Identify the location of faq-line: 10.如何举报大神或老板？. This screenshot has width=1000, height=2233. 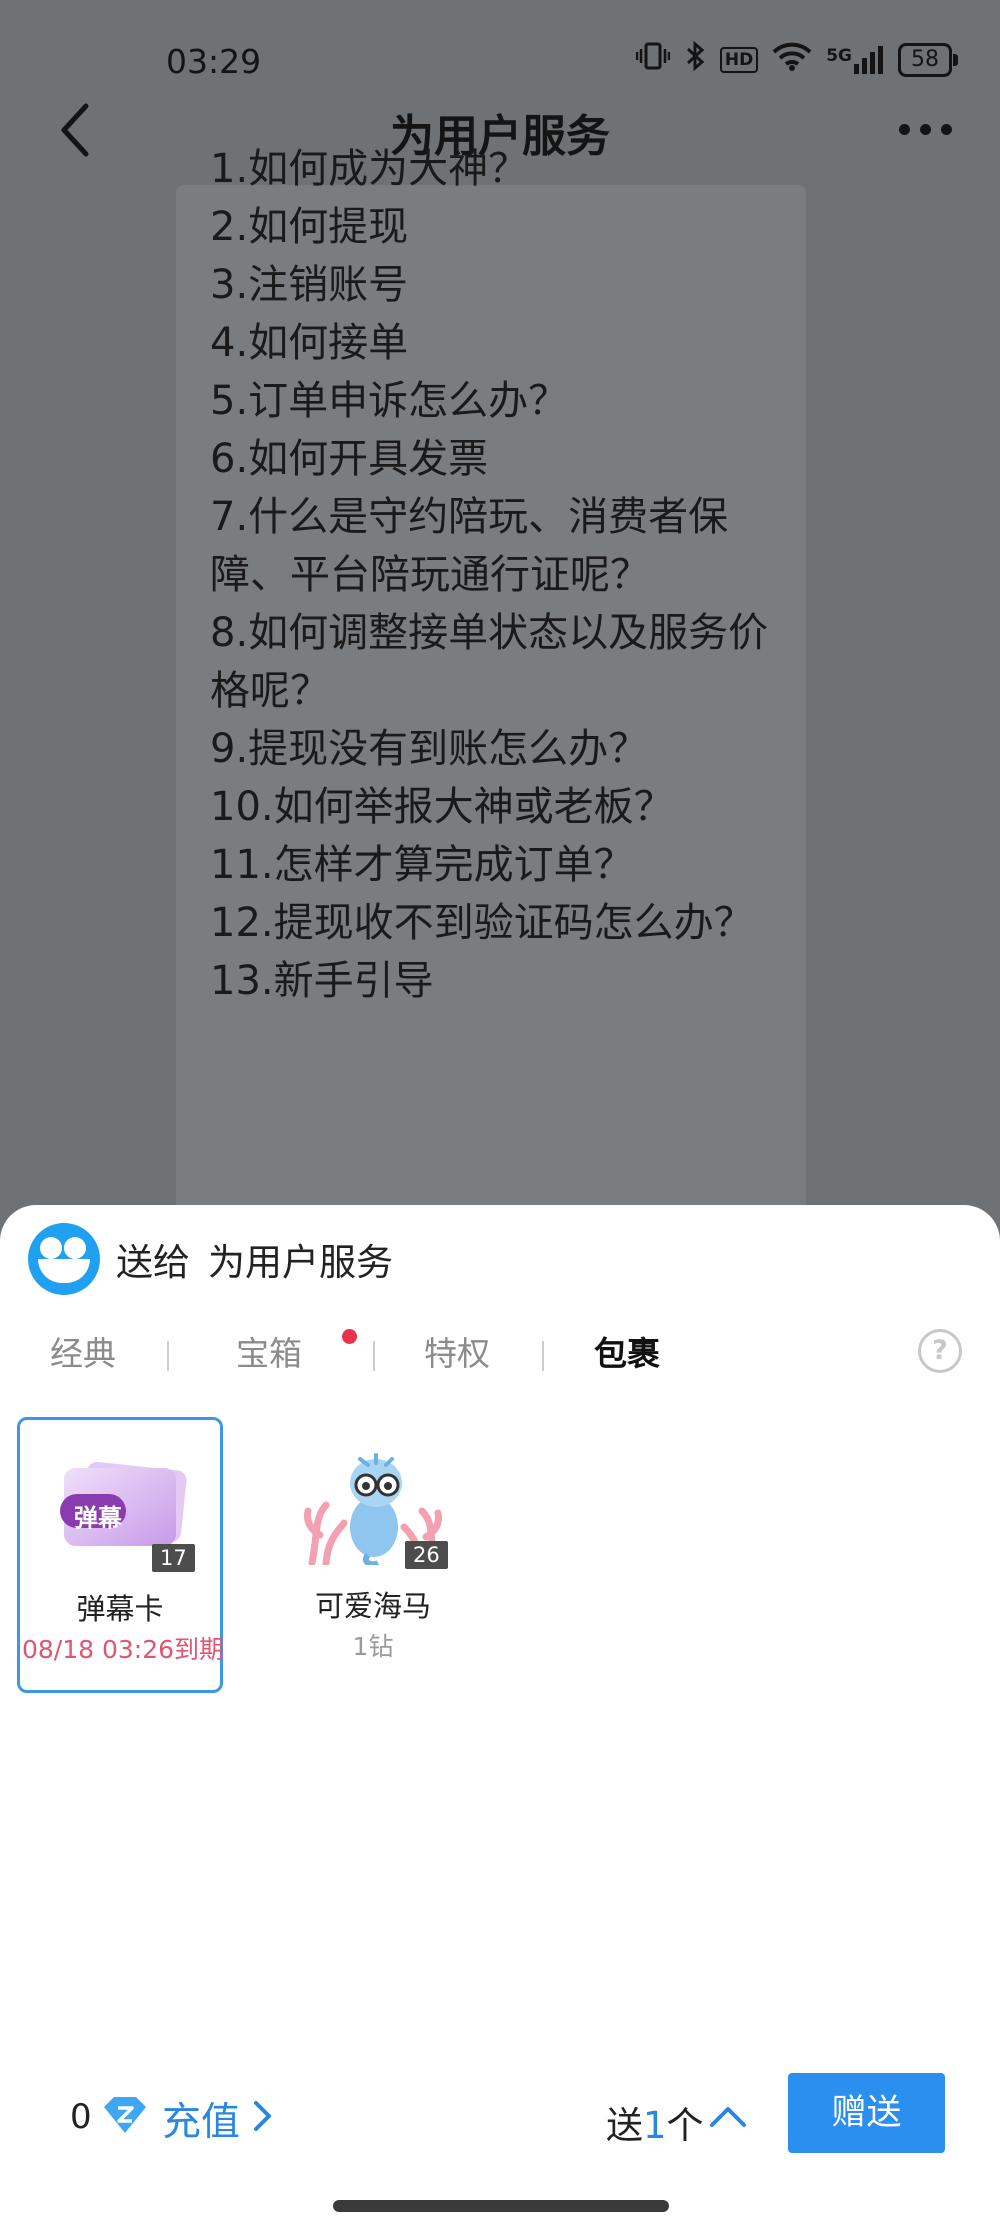
(500, 807).